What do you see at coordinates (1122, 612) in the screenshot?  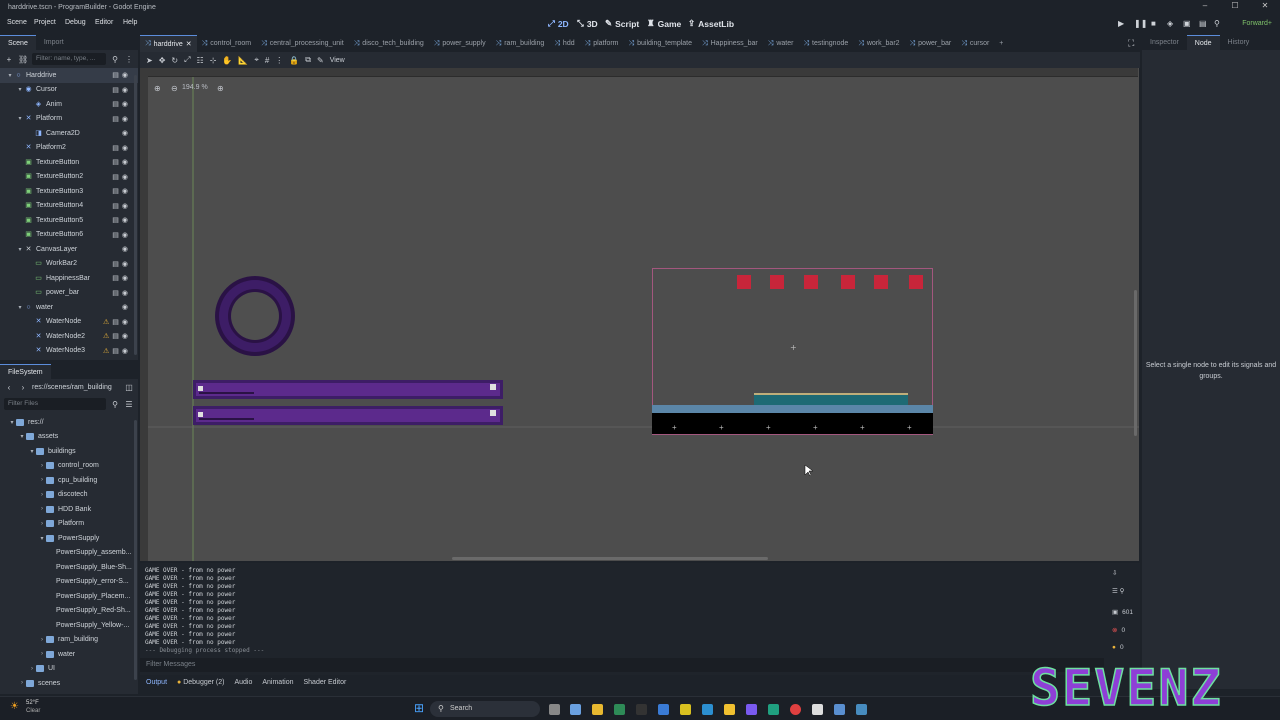 I see `message-count-toggle: ▣ 601` at bounding box center [1122, 612].